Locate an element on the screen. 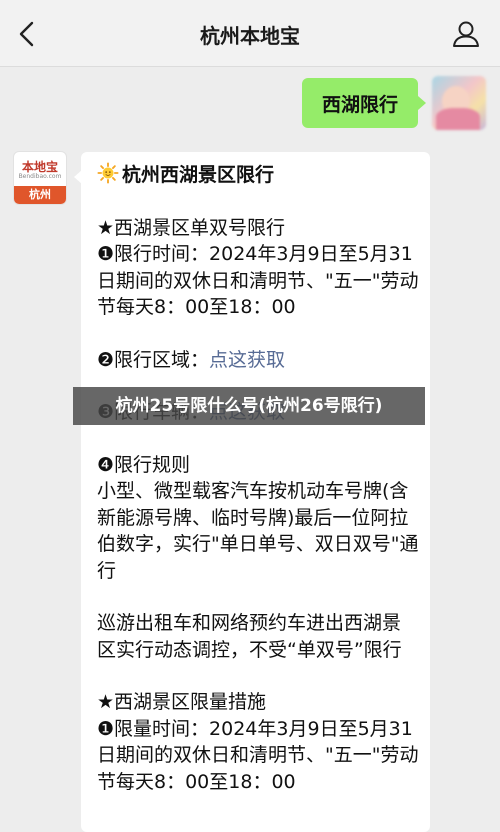  top-bar: 杭州本地宝 is located at coordinates (250, 33).